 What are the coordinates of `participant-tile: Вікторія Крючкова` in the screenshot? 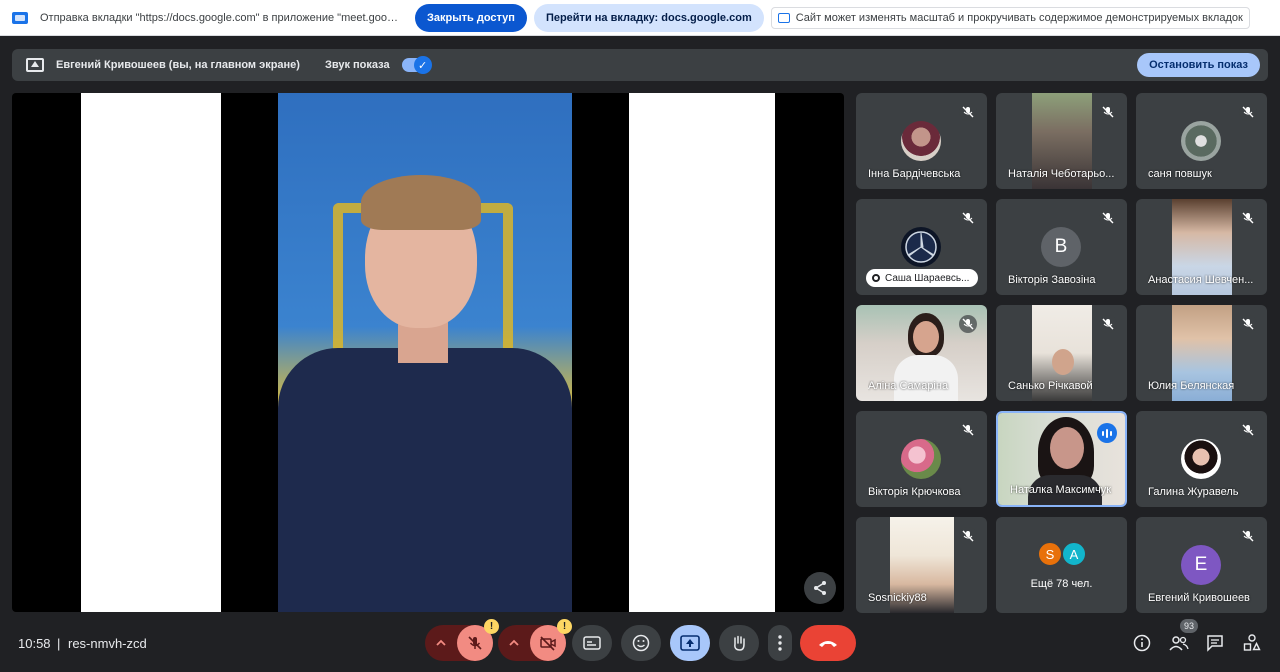 It's located at (921, 459).